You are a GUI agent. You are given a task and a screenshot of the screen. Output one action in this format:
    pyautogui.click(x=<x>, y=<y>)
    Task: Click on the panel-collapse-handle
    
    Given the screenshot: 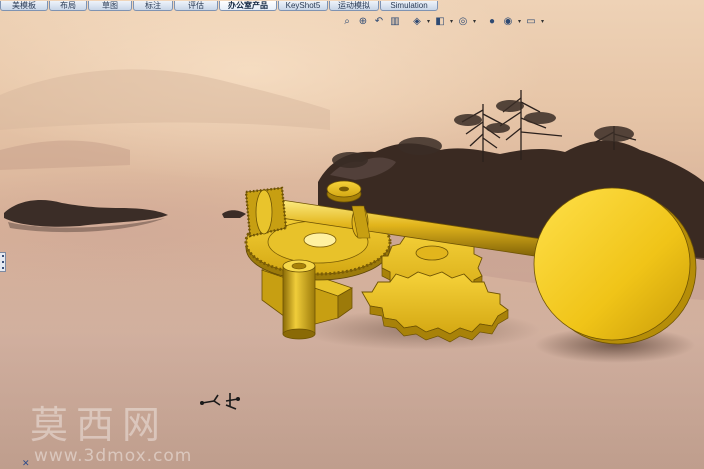 What is the action you would take?
    pyautogui.click(x=3, y=262)
    